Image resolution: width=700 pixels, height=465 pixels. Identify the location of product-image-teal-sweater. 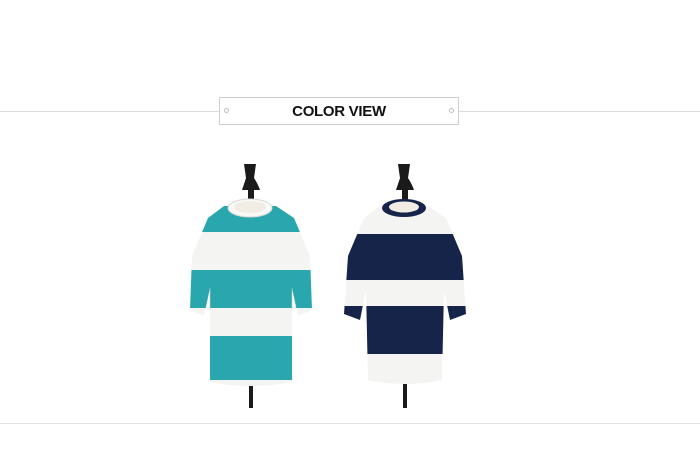
(251, 285).